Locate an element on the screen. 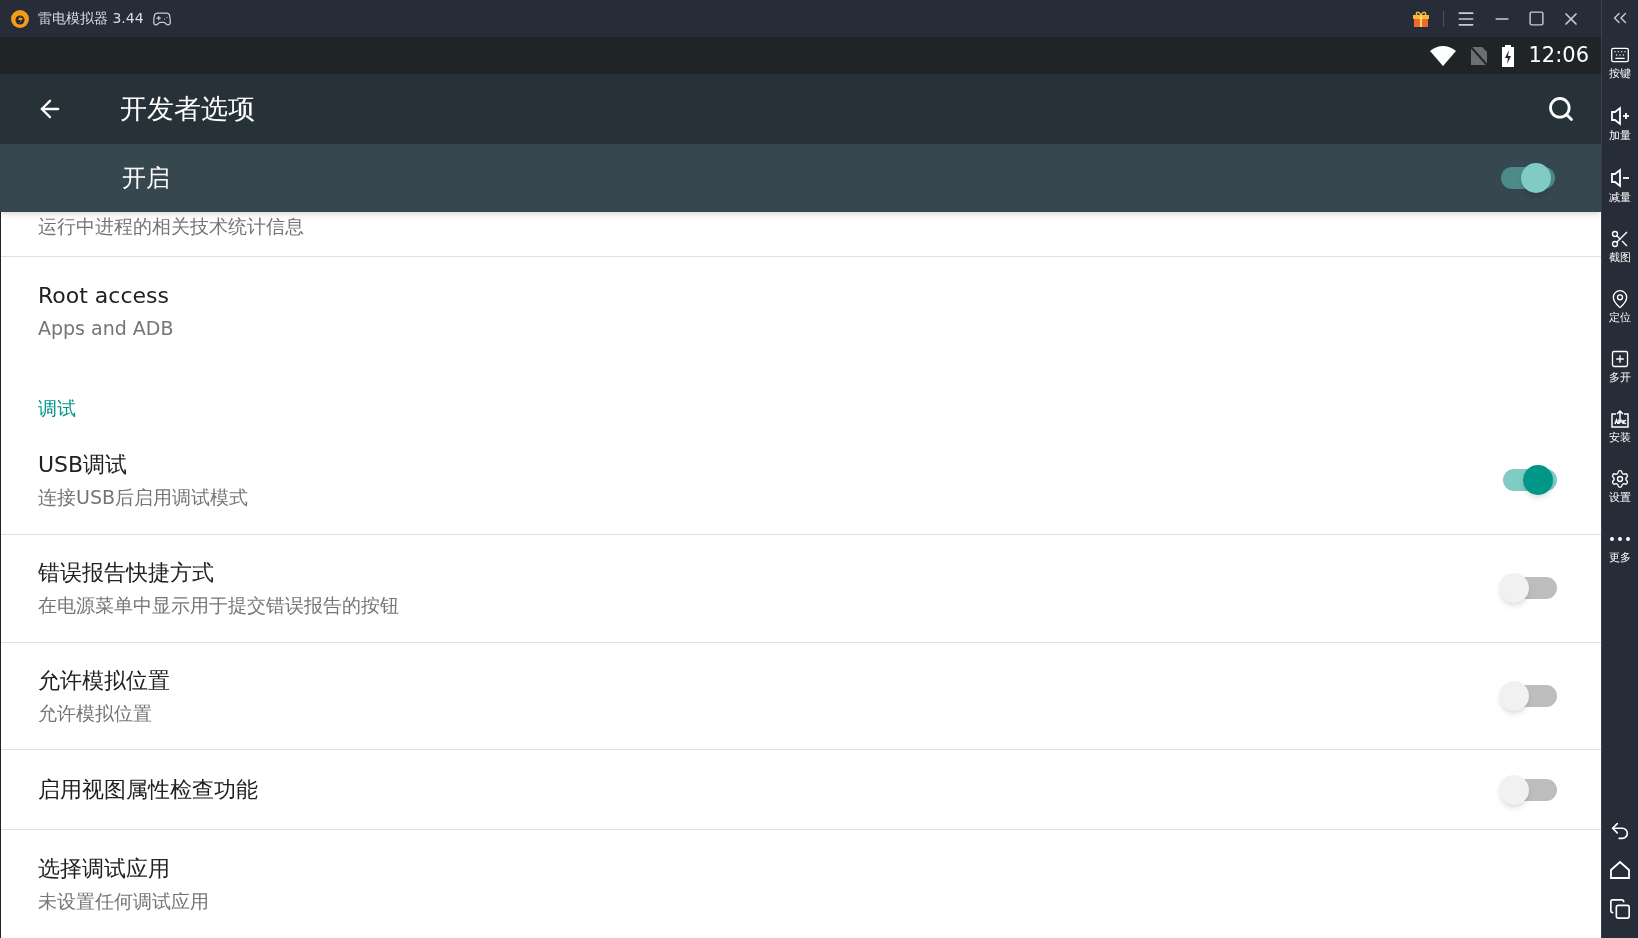  setting-title: USB调试 is located at coordinates (83, 465).